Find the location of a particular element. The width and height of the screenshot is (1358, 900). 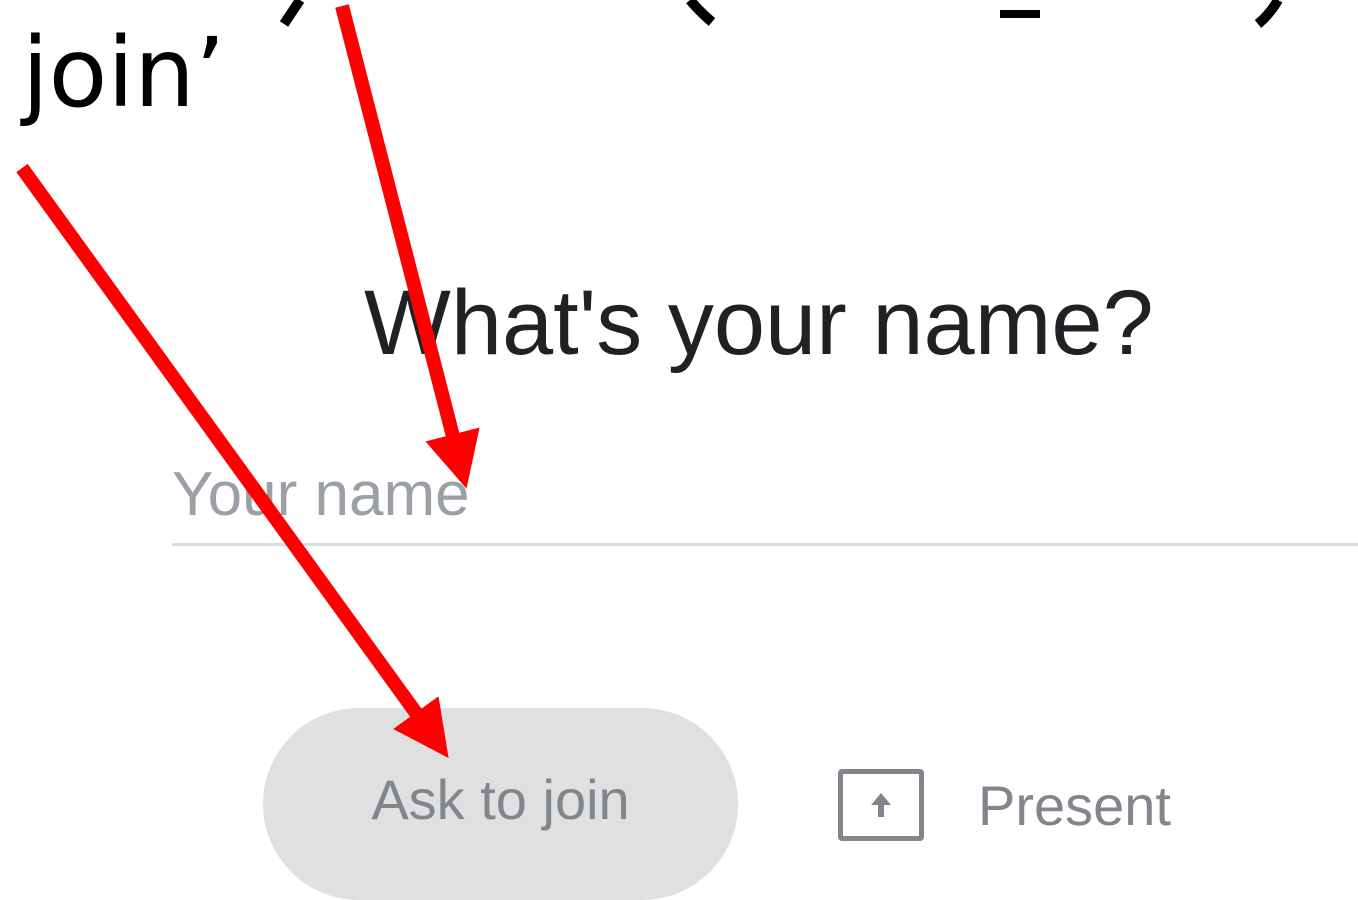

present-button: Present is located at coordinates (1028, 805).